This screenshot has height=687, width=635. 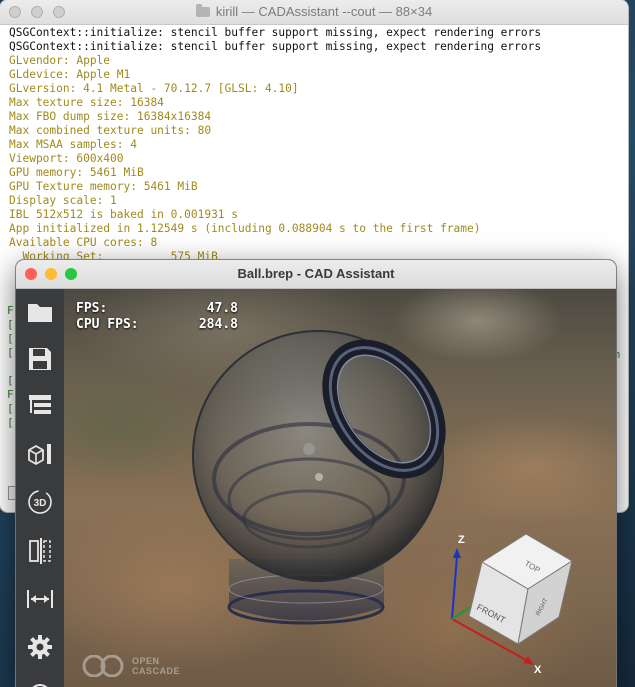 What do you see at coordinates (103, 186) in the screenshot?
I see `terminal-line: GPU Texture memory: 5461 MiB` at bounding box center [103, 186].